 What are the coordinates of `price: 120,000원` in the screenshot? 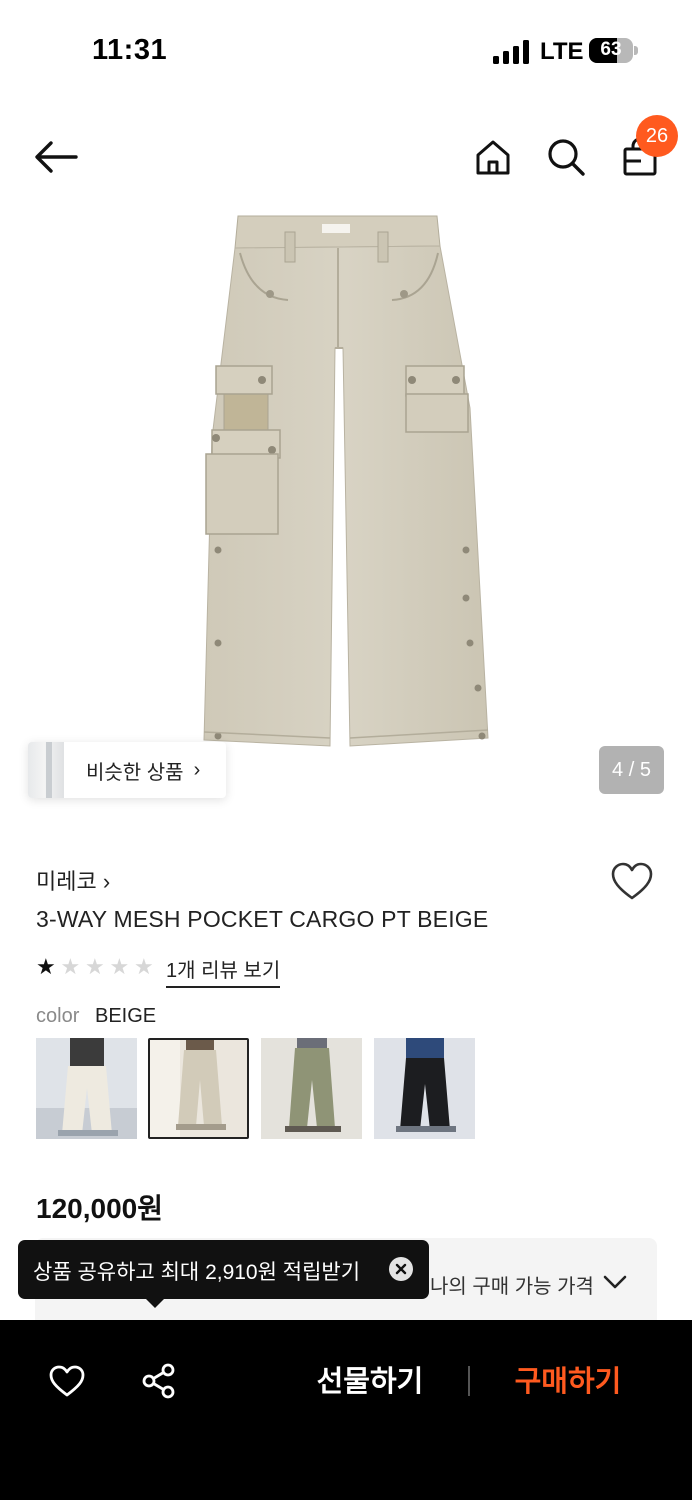 It's located at (99, 1208).